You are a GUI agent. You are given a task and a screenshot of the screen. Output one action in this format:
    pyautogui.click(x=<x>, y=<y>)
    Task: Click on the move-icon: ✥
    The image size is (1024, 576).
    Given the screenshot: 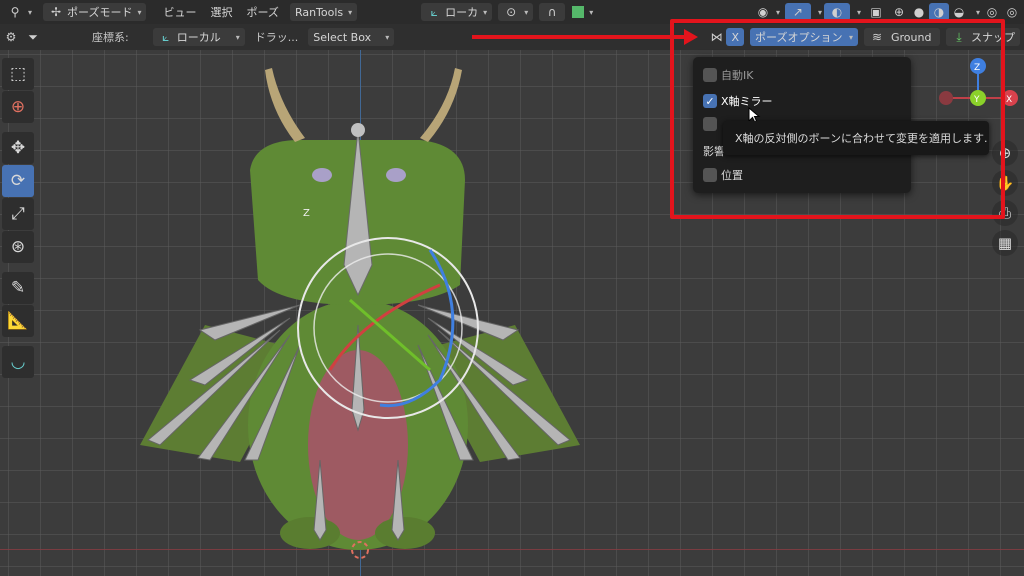 What is the action you would take?
    pyautogui.click(x=18, y=148)
    